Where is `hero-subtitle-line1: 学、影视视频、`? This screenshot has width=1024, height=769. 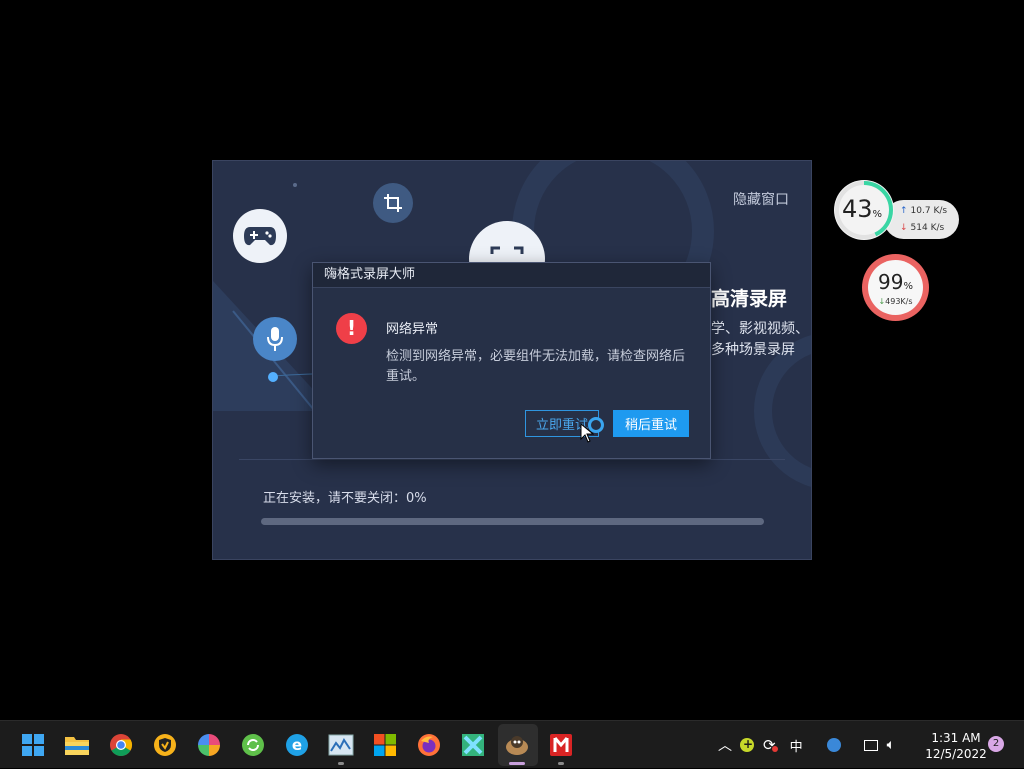
hero-subtitle-line1: 学、影视视频、 is located at coordinates (760, 329).